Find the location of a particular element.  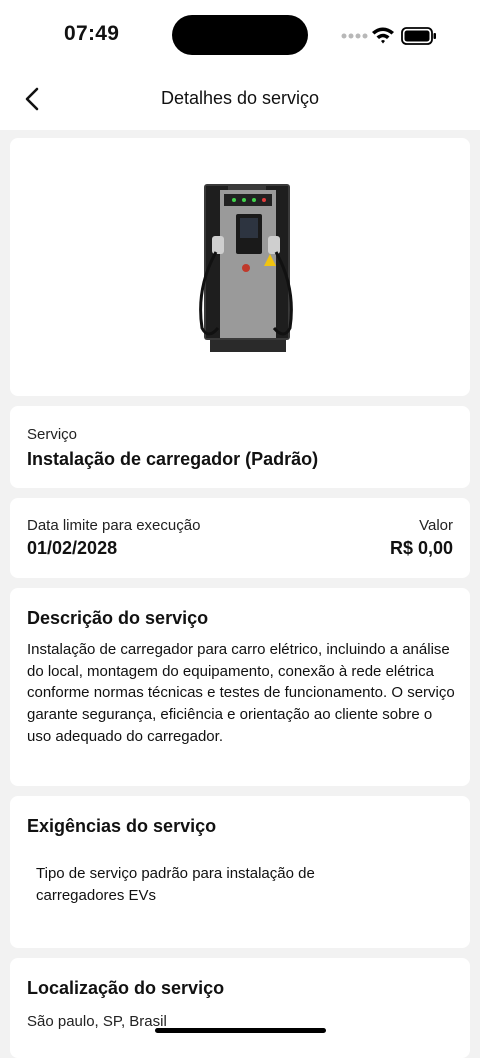

deadline-date: 01/02/2028 is located at coordinates (72, 548).